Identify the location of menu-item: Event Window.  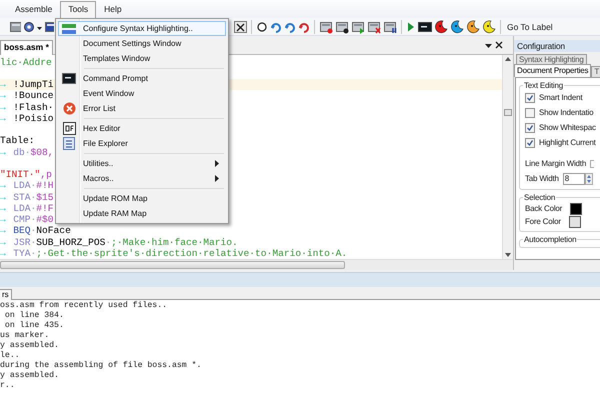
(142, 93).